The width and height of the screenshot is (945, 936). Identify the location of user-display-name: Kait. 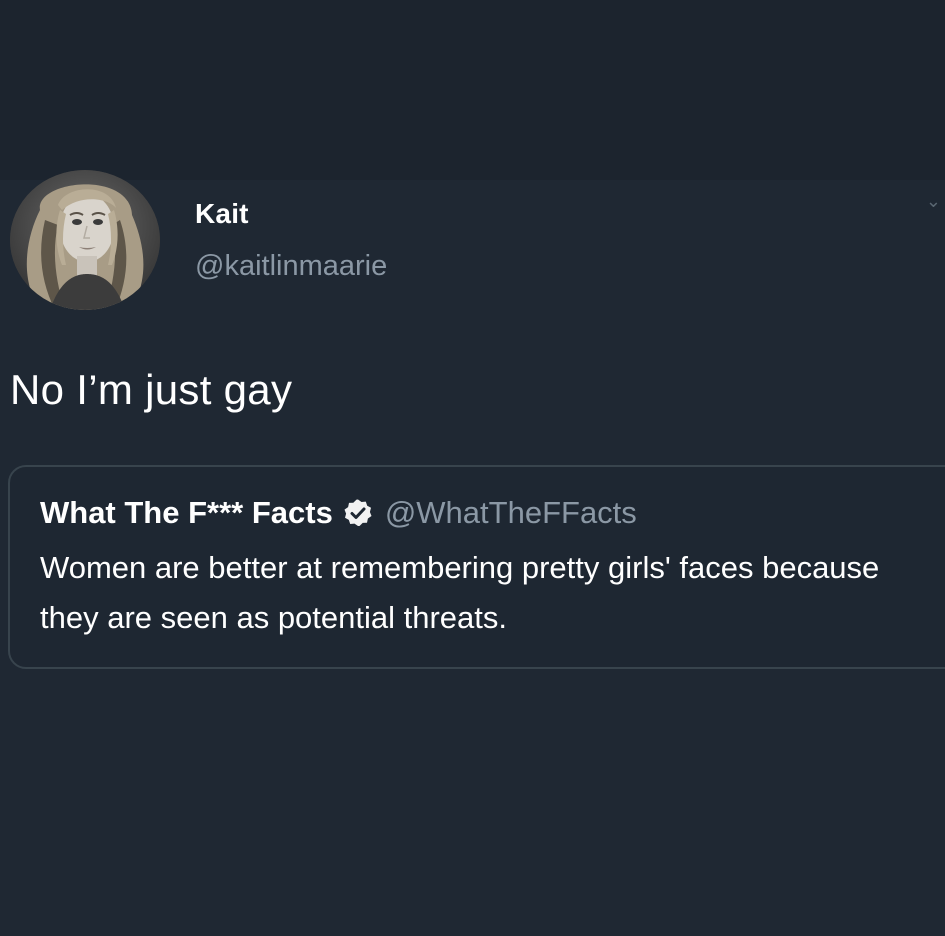
(222, 214).